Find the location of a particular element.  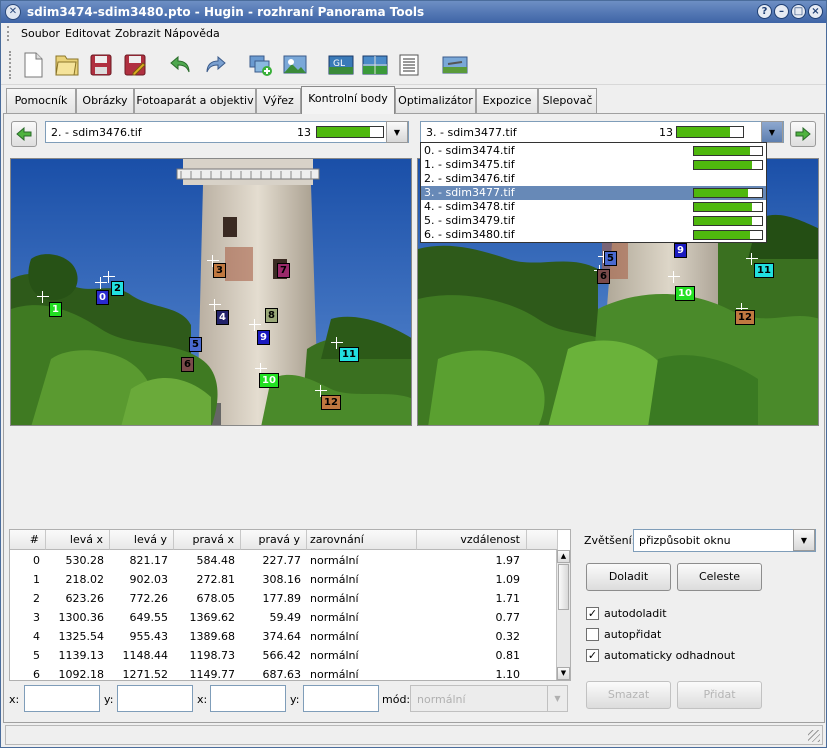

close-icon: × is located at coordinates (815, 11).